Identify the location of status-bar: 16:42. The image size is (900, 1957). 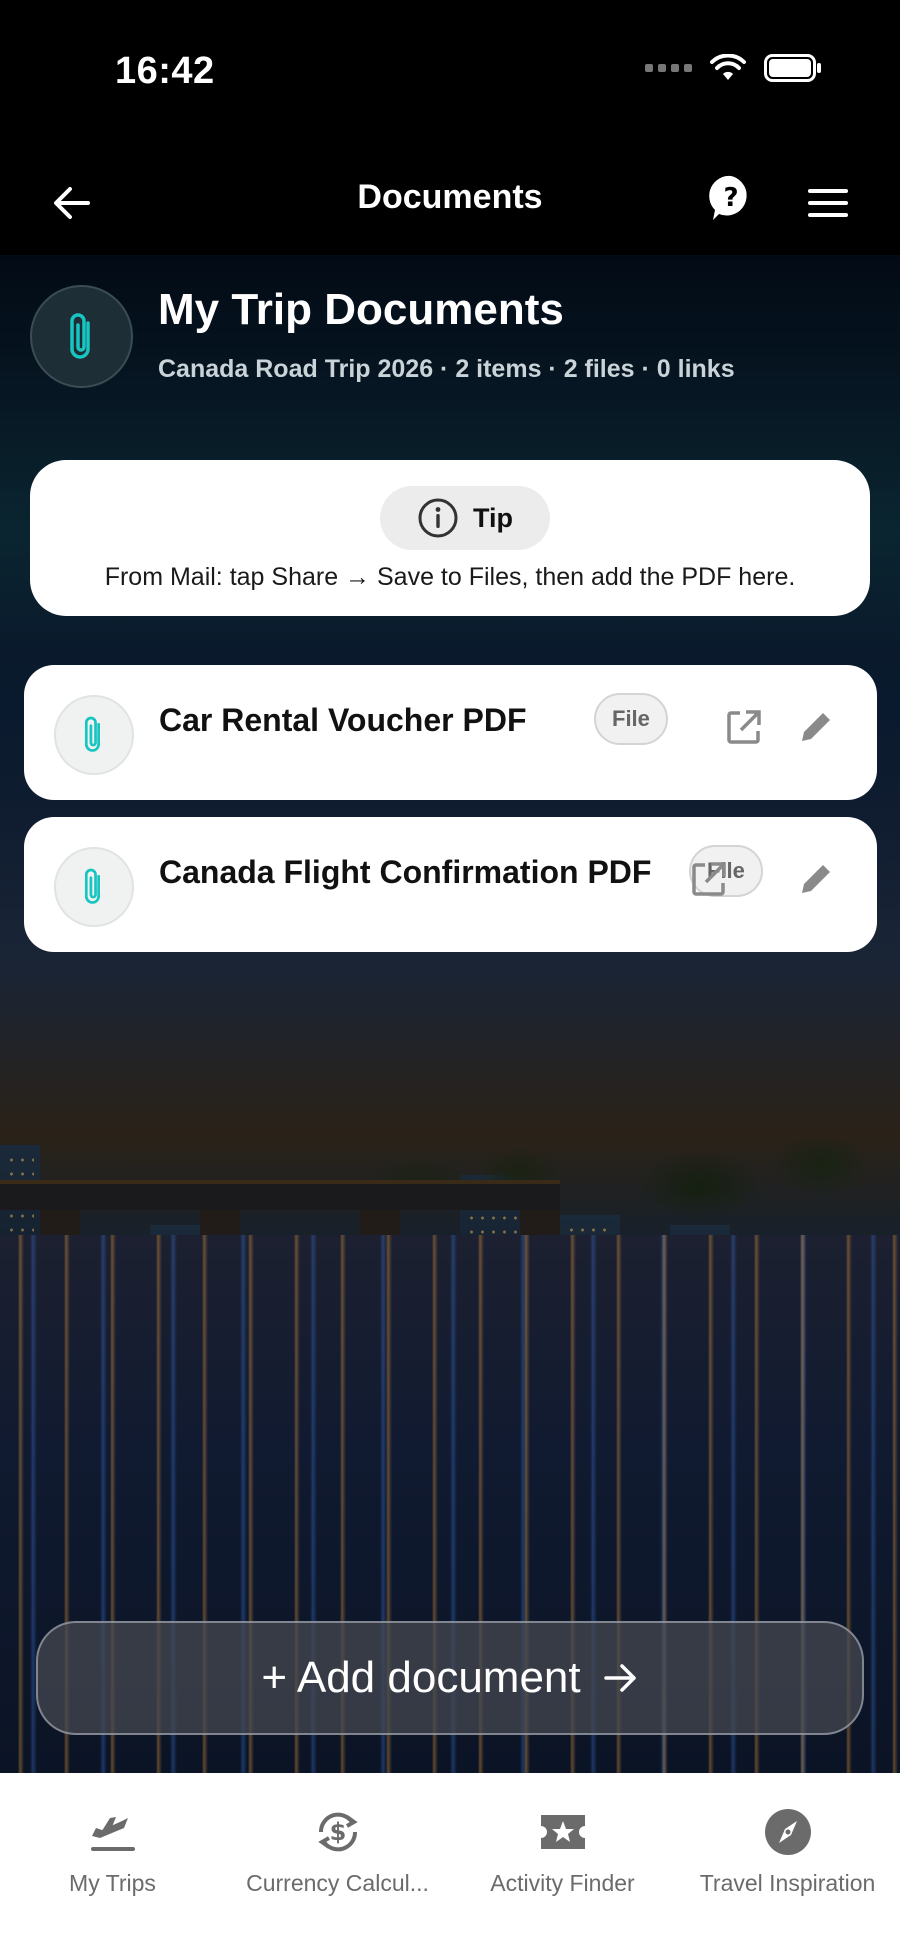
(450, 72).